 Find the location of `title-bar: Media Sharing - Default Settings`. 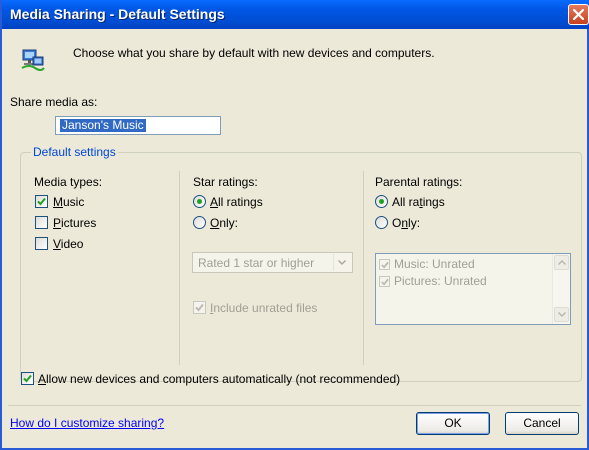

title-bar: Media Sharing - Default Settings is located at coordinates (295, 14).